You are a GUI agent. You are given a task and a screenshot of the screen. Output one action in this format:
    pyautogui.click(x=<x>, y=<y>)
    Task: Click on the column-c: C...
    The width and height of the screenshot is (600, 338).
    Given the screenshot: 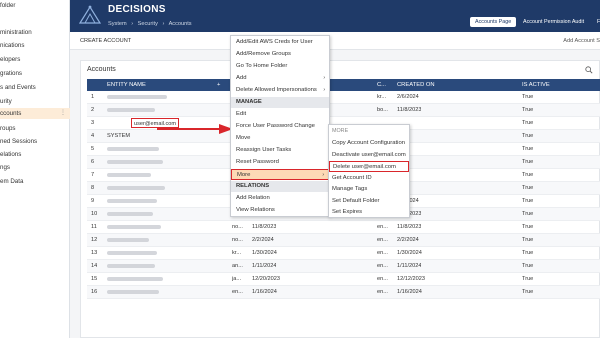 What is the action you would take?
    pyautogui.click(x=381, y=85)
    